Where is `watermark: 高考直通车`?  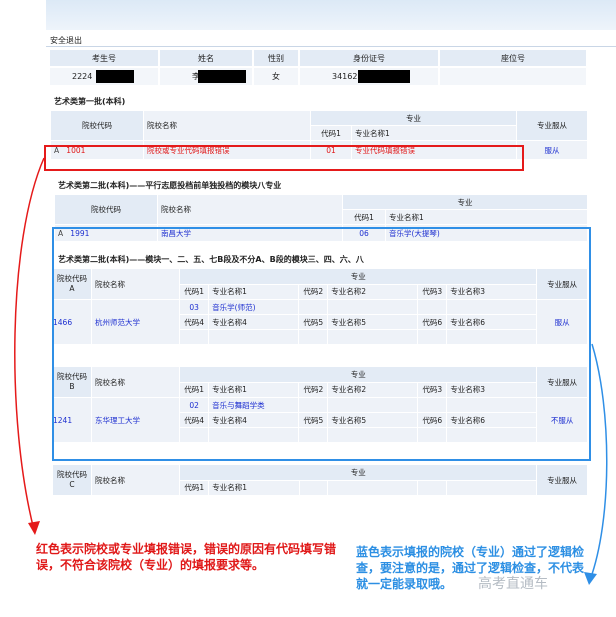 watermark: 高考直通车 is located at coordinates (513, 584).